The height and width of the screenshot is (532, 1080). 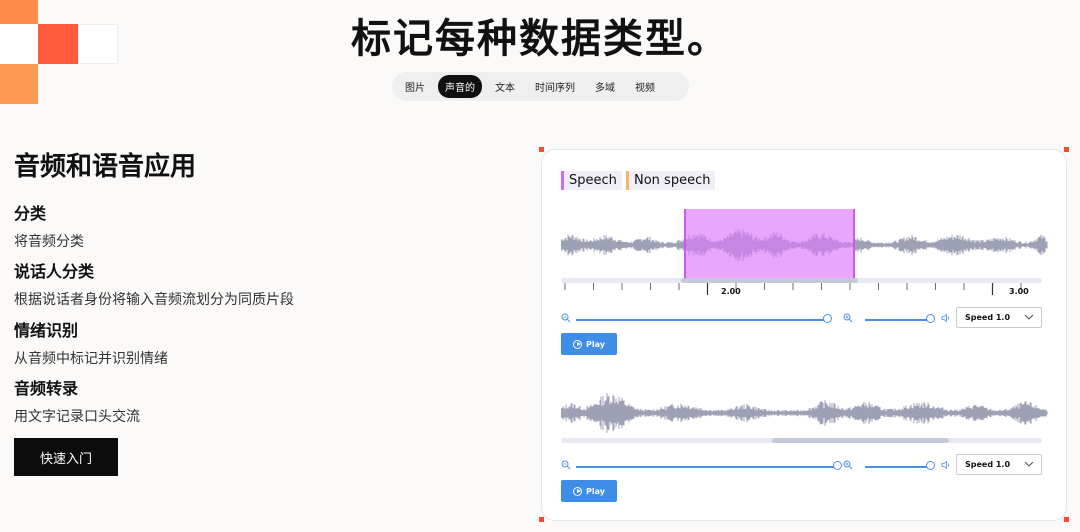 I want to click on tab-multi-domain: 多域, so click(x=605, y=86).